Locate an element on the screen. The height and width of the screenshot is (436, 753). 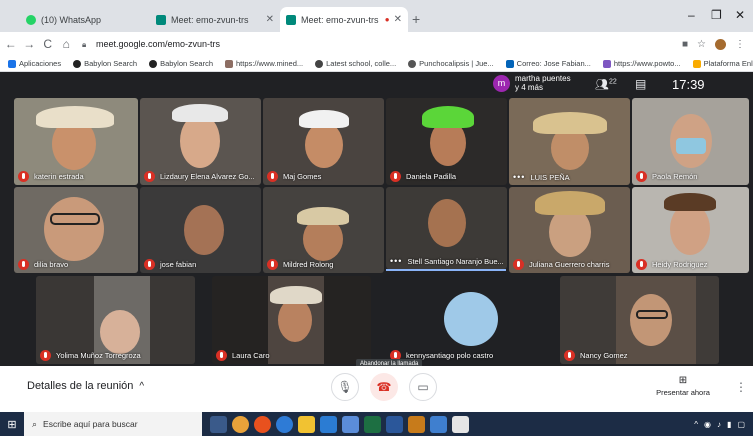
video-tile: Daniela Padilla is located at coordinates (446, 141).